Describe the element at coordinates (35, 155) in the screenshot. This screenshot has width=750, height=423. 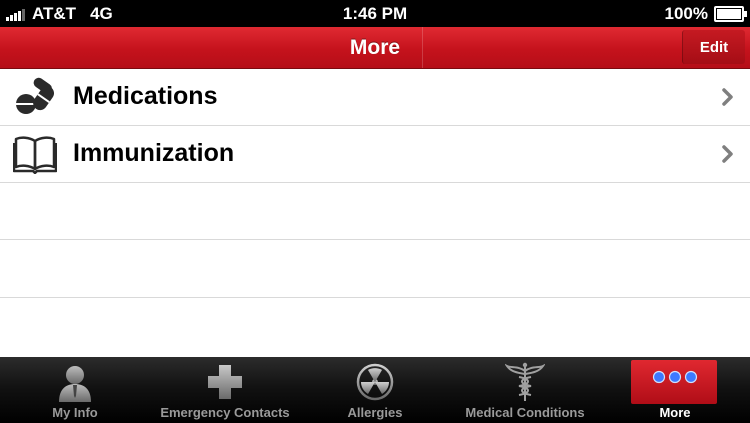
I see `book-icon` at that location.